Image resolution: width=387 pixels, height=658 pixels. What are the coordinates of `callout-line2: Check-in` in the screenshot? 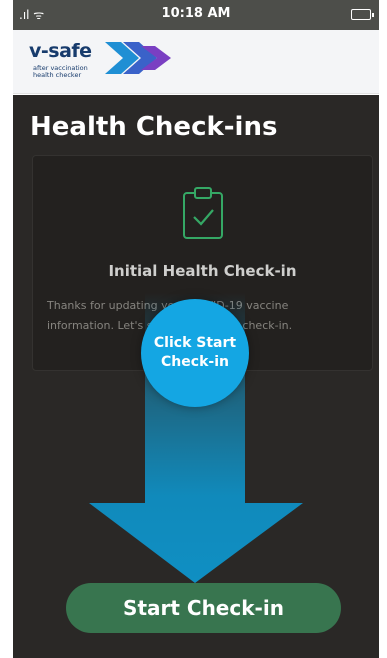 It's located at (195, 362).